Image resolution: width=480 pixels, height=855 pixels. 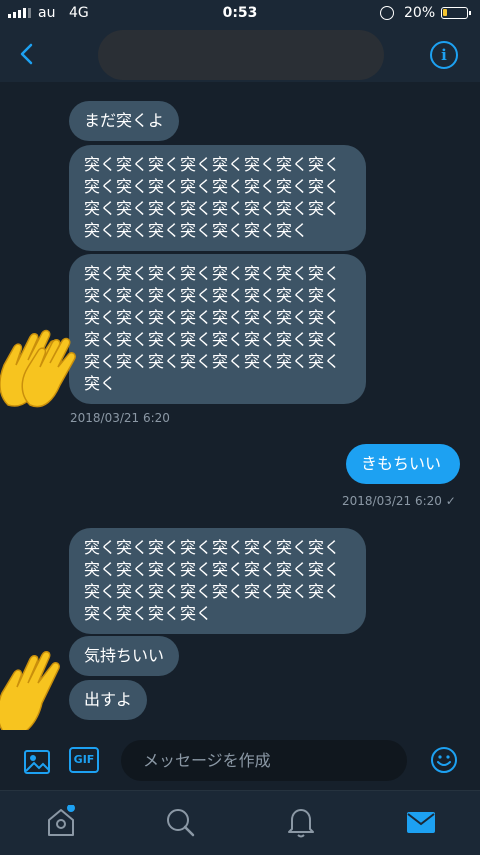 What do you see at coordinates (264, 760) in the screenshot?
I see `message-input` at bounding box center [264, 760].